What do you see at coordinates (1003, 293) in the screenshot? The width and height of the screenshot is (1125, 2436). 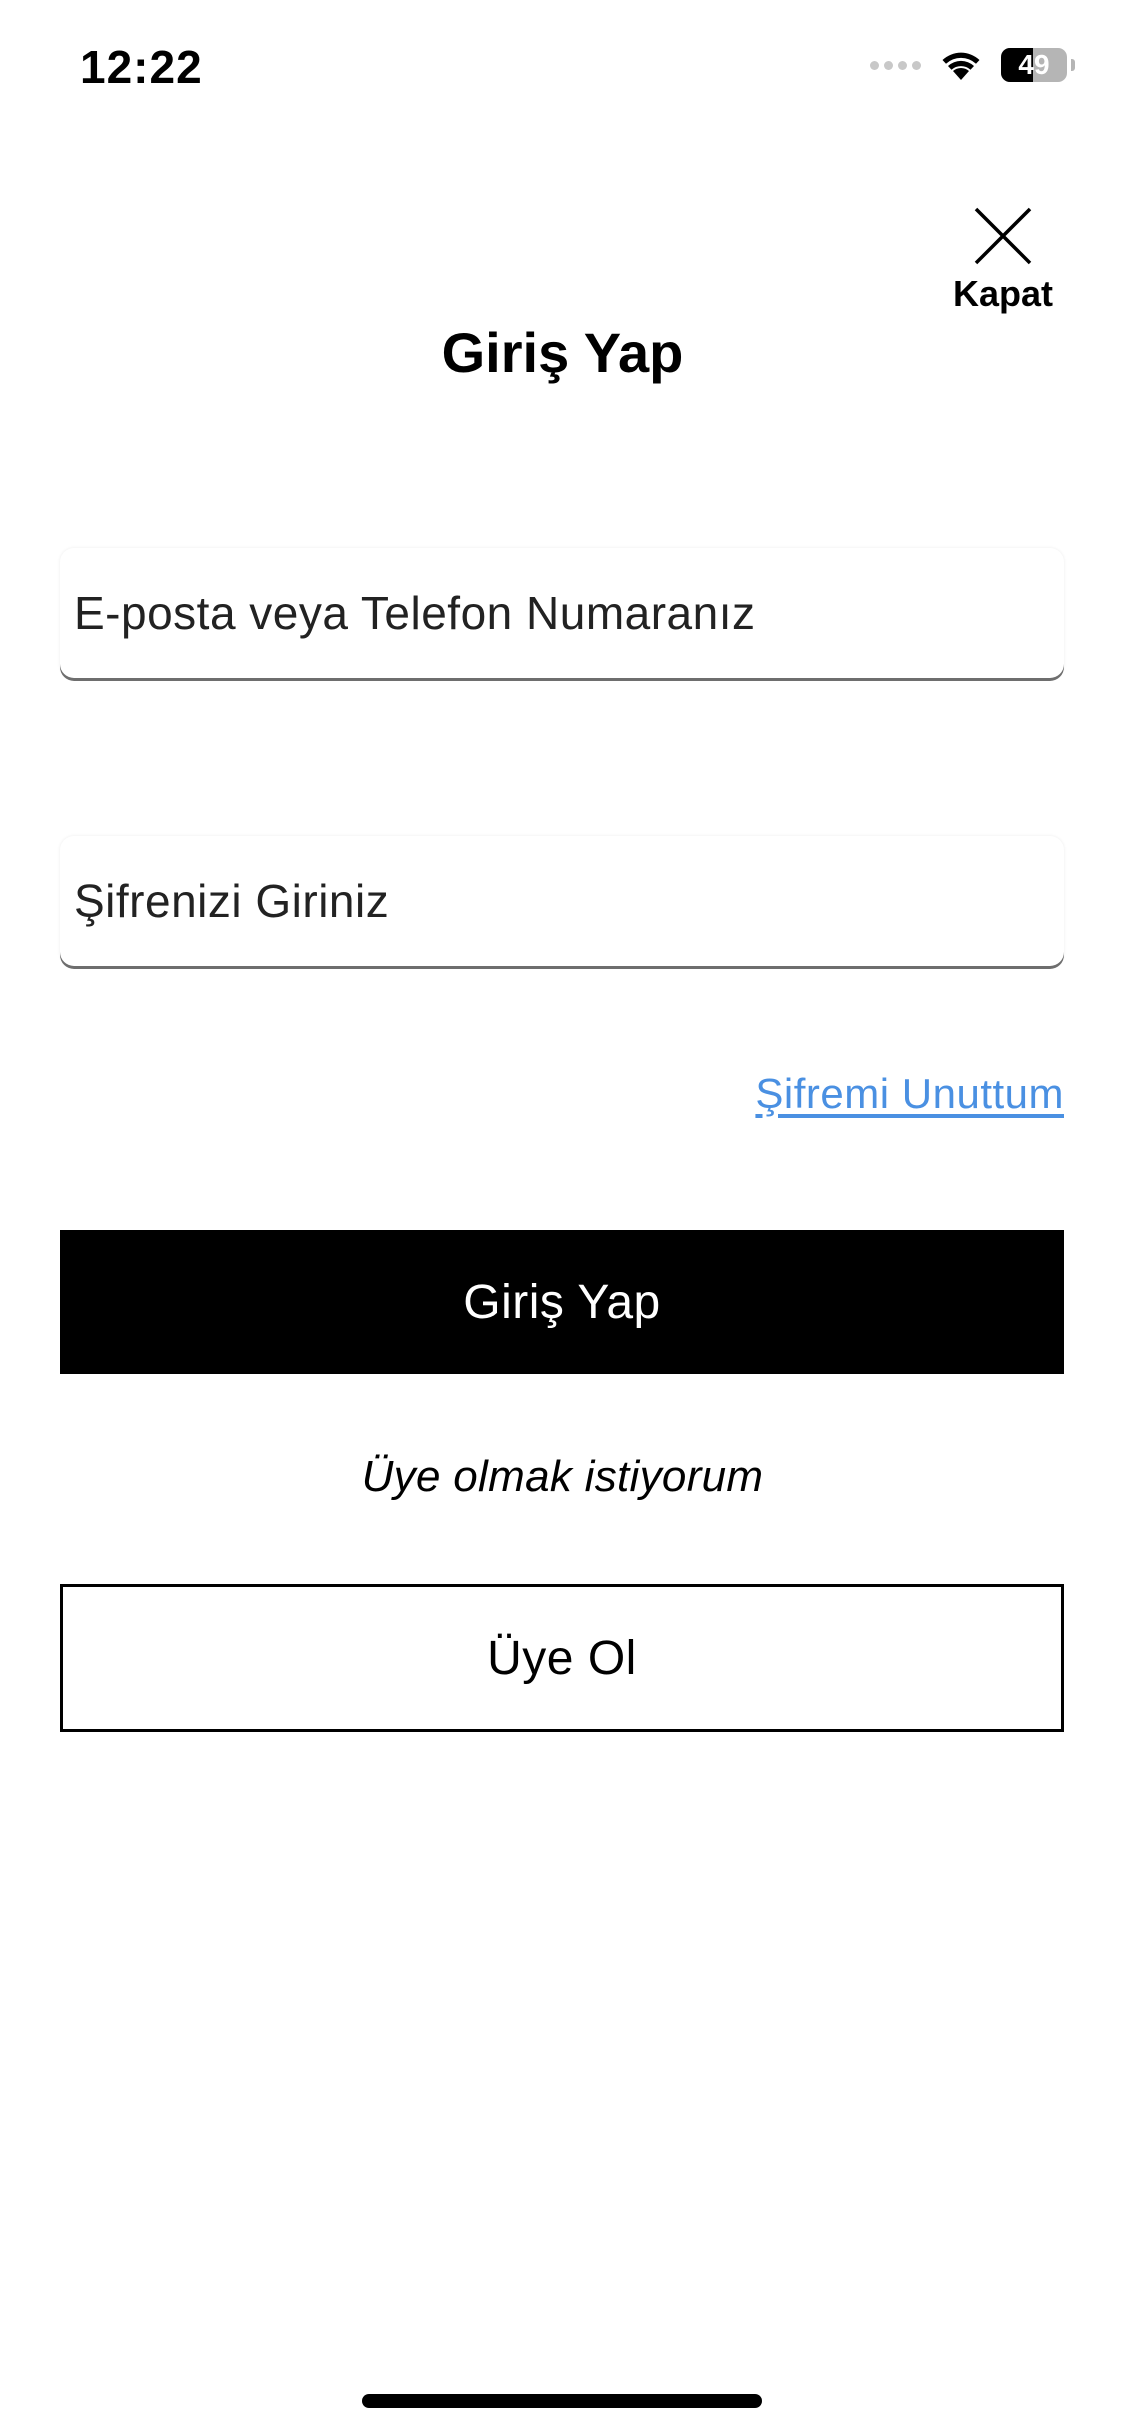 I see `close-label: Kapat` at bounding box center [1003, 293].